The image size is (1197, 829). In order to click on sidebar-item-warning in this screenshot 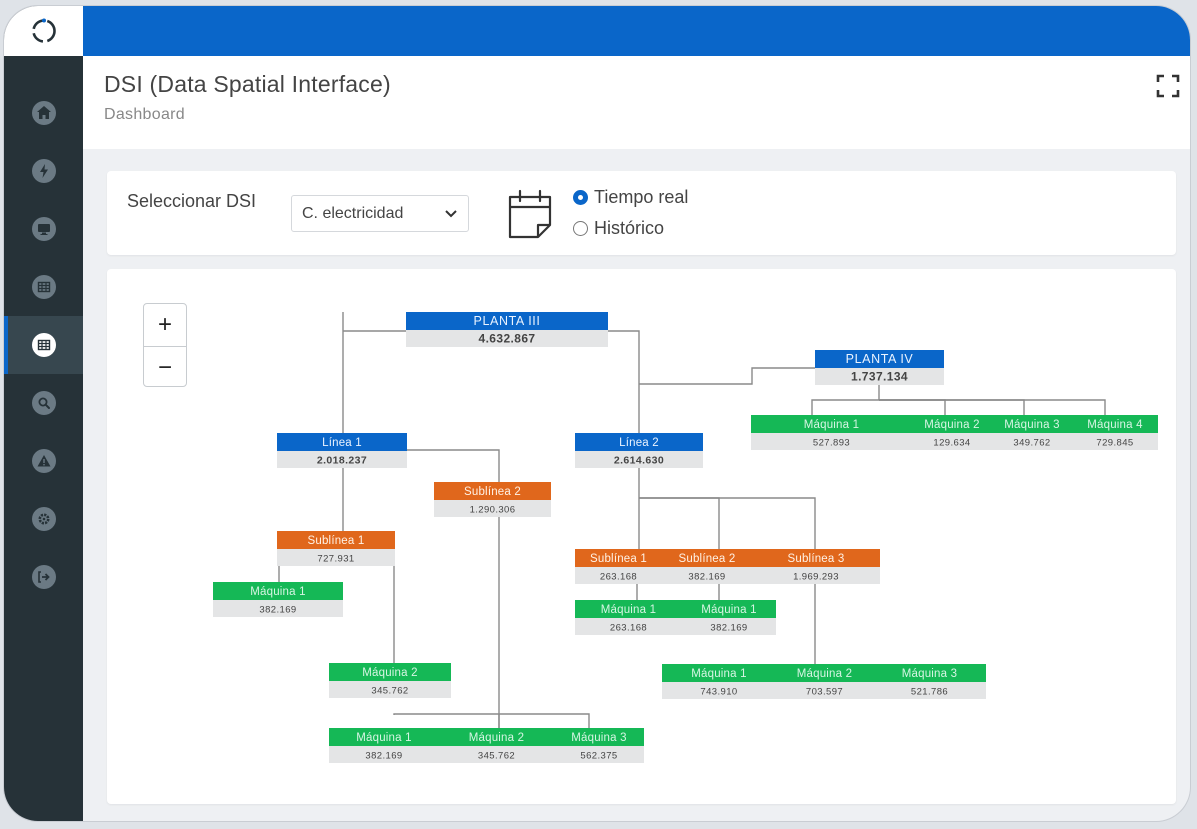, I will do `click(43, 461)`.